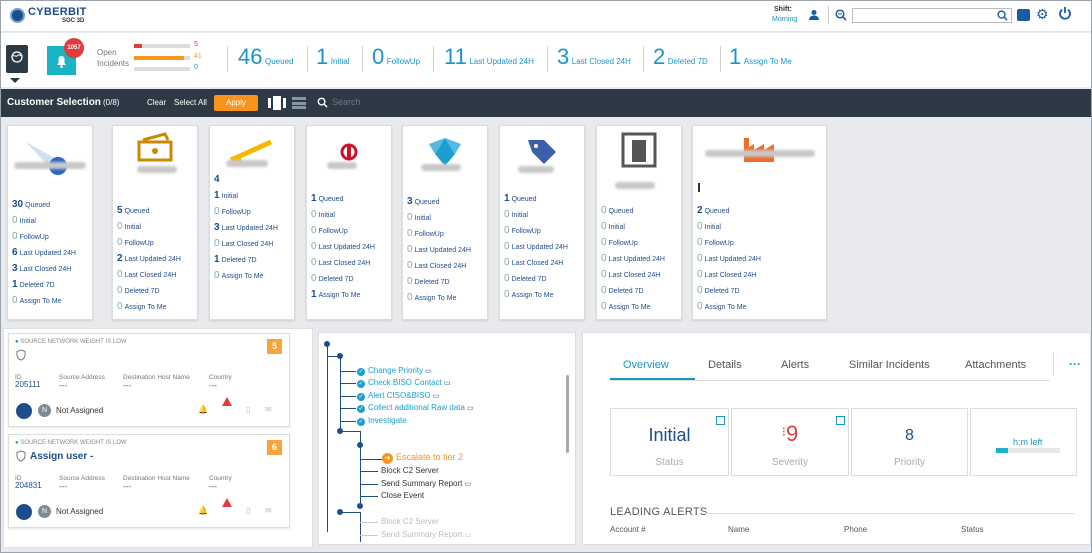 Image resolution: width=1092 pixels, height=553 pixels. Describe the element at coordinates (594, 57) in the screenshot. I see `stat-last-closed: 3 Last Closed 24H` at that location.